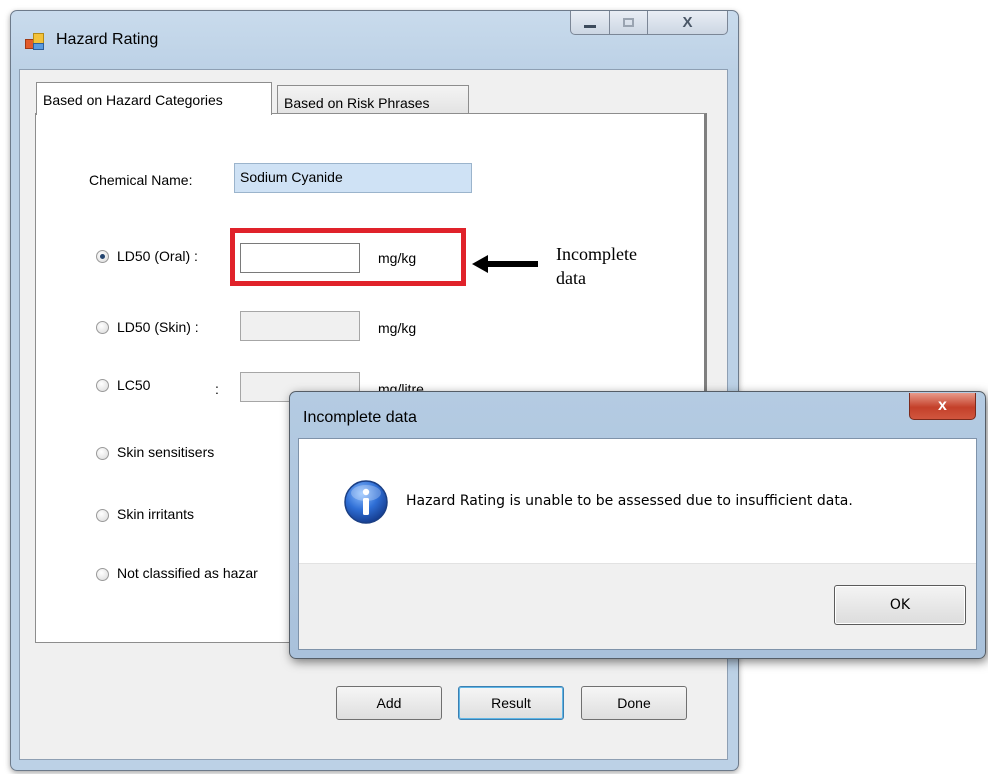  I want to click on close-icon: x, so click(942, 405).